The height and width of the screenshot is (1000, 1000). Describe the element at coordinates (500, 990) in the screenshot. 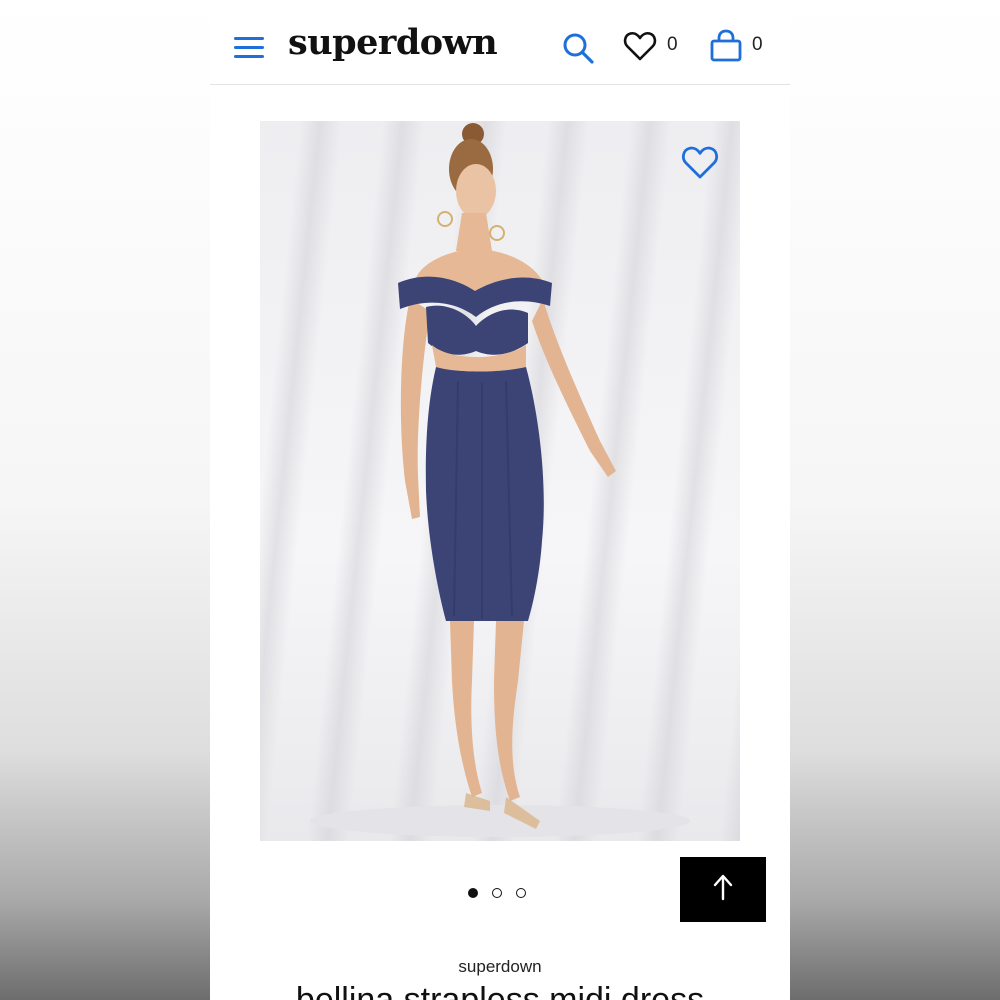

I see `product-title: bellina strapless midi dress` at that location.